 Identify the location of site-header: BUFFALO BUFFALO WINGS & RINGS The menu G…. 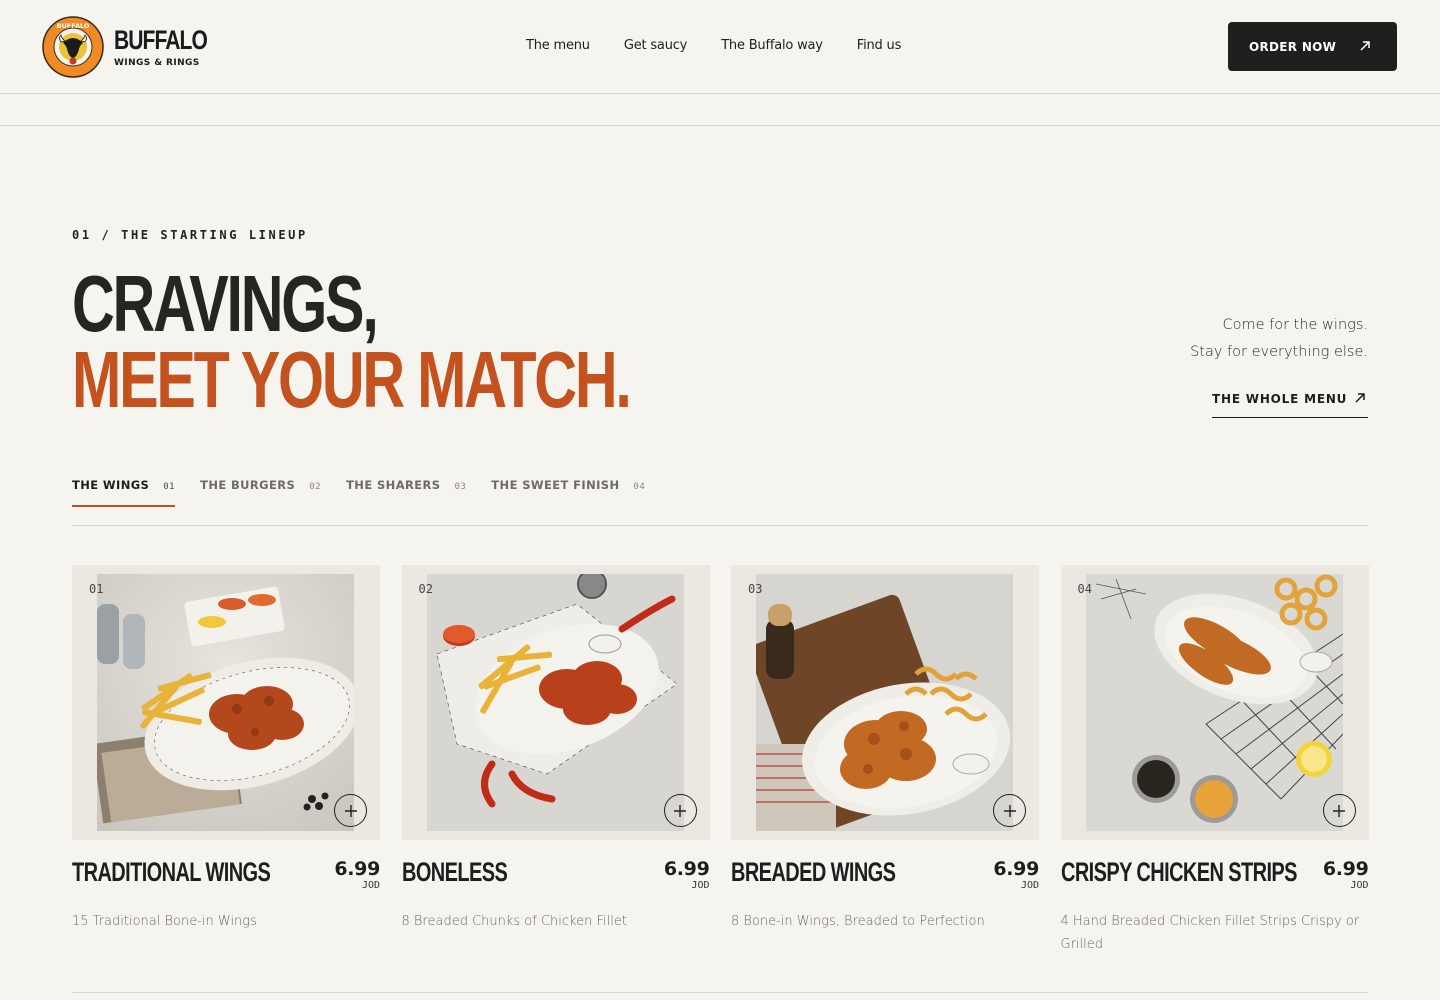
(720, 47).